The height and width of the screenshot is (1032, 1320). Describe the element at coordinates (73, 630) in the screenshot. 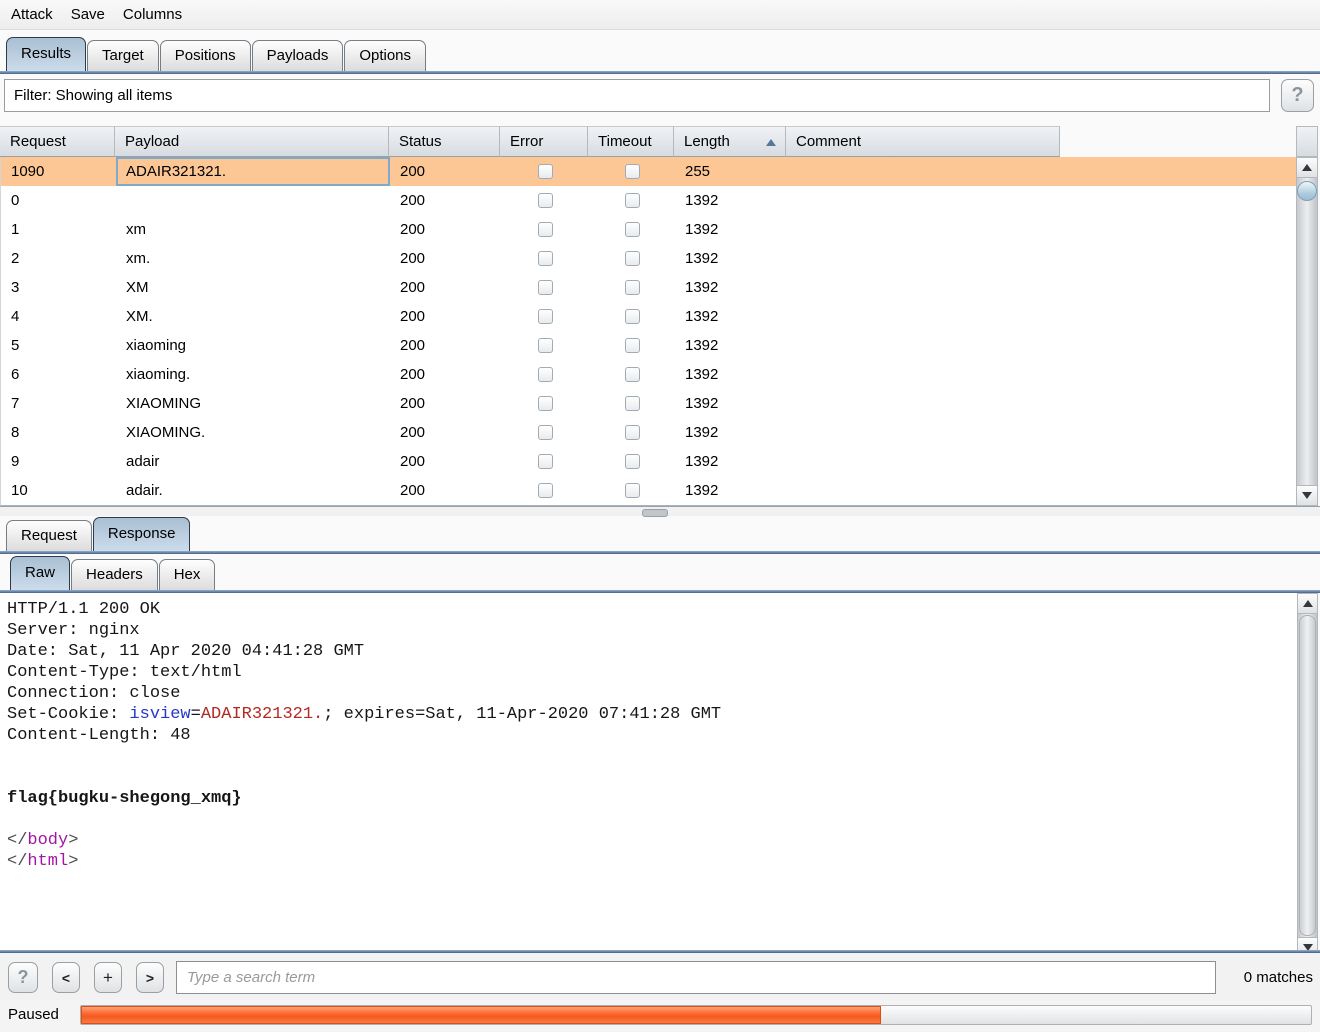

I see `response-line: Server: nginx` at that location.